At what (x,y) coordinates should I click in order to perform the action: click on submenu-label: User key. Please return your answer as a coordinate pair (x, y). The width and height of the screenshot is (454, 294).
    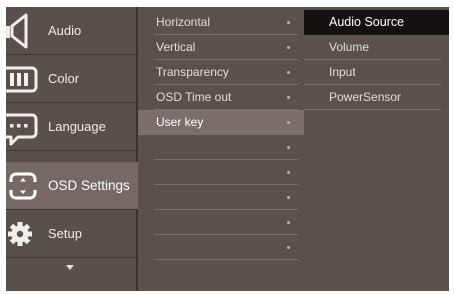
    Looking at the image, I should click on (180, 122).